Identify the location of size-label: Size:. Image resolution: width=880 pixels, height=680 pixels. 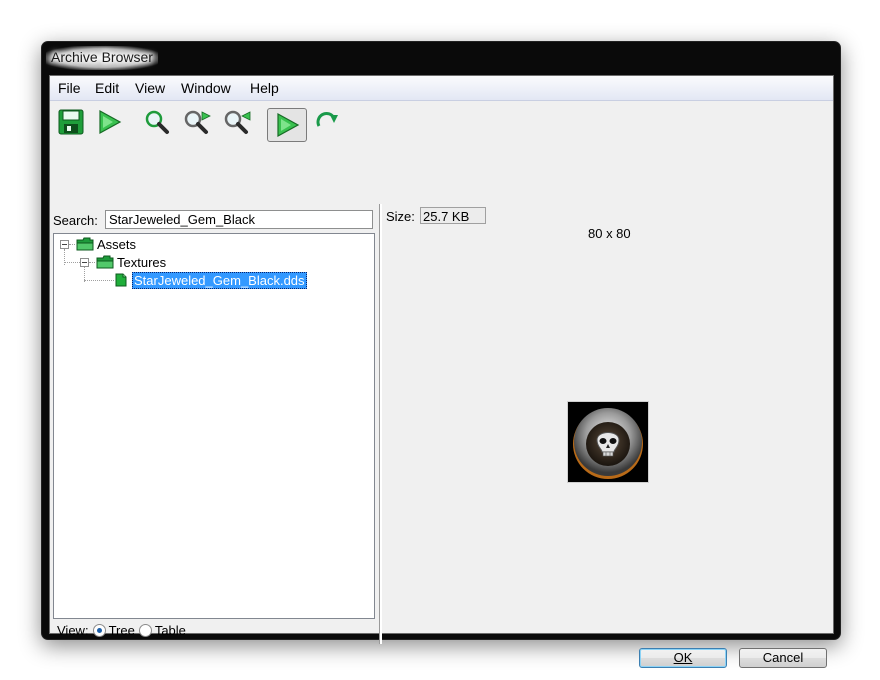
(400, 216).